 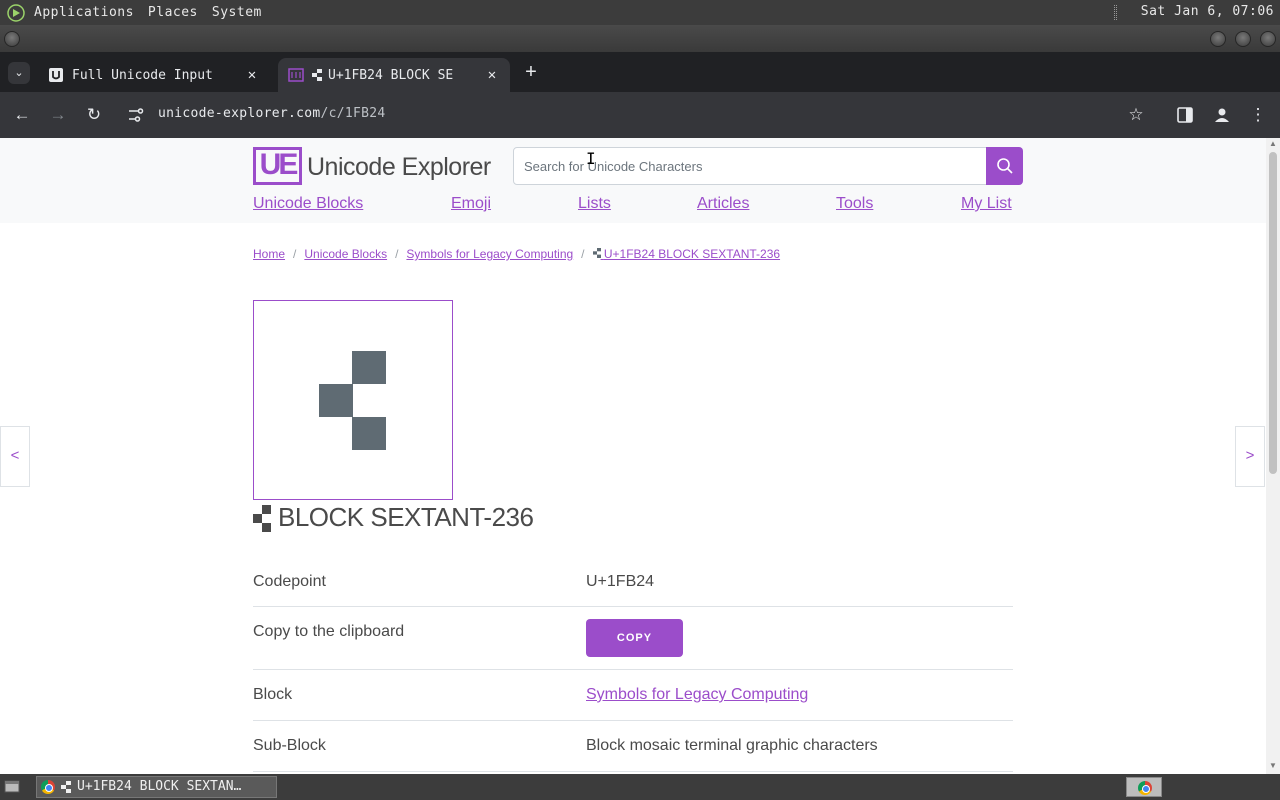 I want to click on property-row-copy: Copy to the clipboard COPY, so click(x=633, y=638).